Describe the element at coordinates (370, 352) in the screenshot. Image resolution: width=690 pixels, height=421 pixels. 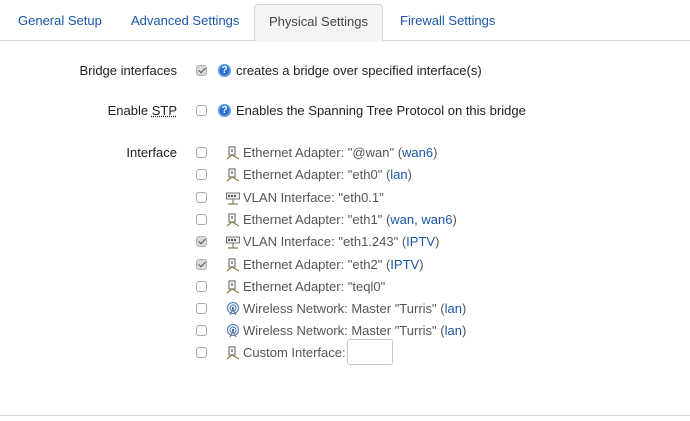
I see `custom-interface-input` at that location.